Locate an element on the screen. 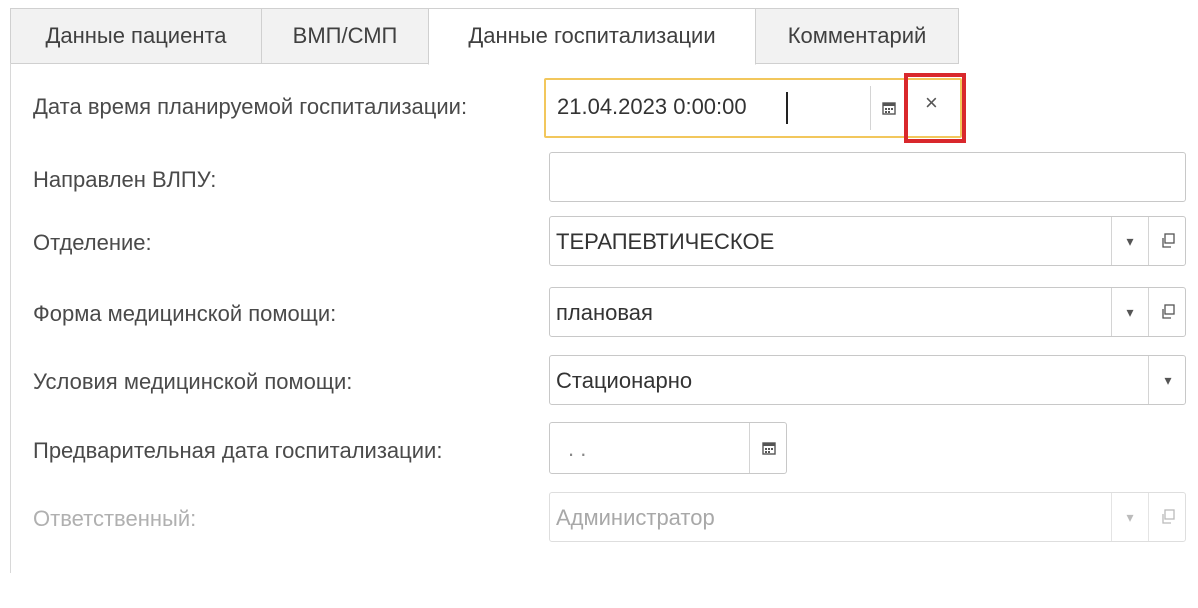  calendar-button is located at coordinates (888, 108).